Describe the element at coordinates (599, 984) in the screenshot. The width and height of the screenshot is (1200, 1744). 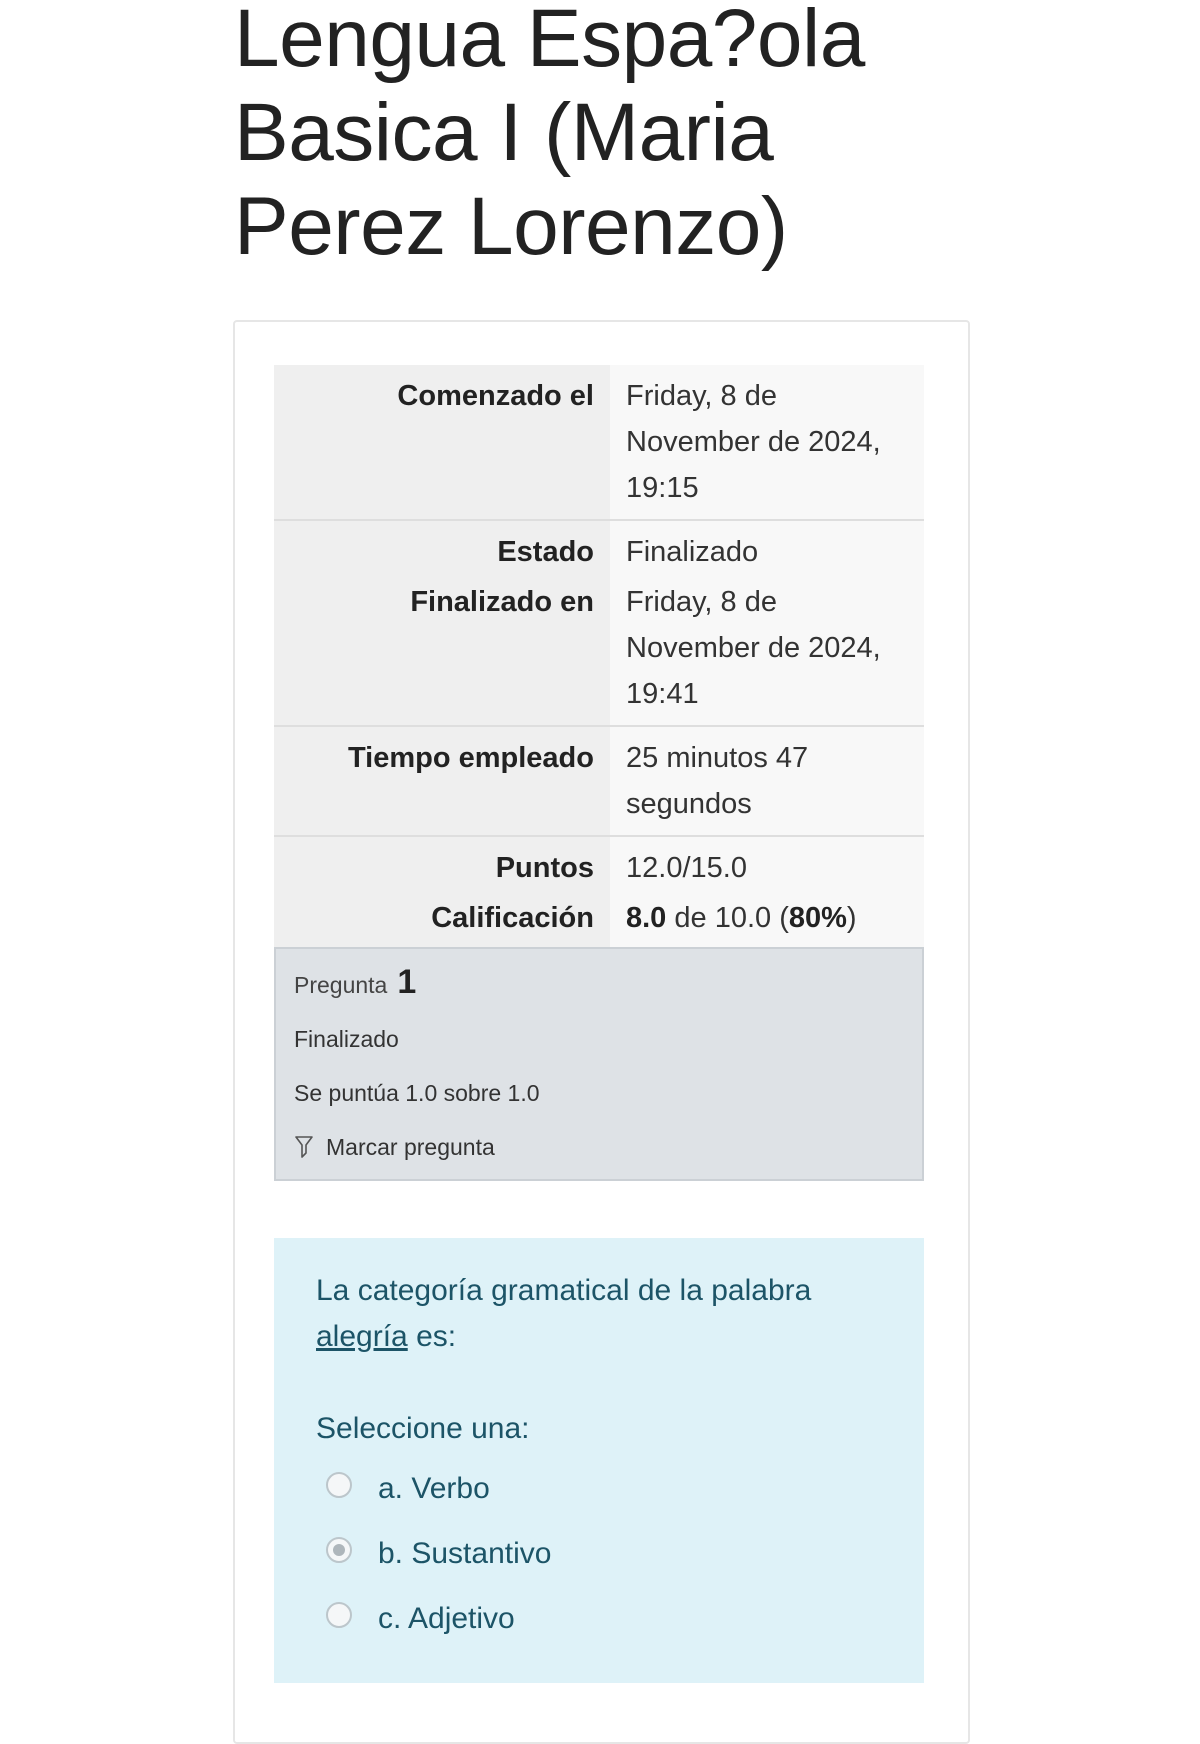
I see `question-number: Pregunta 1` at that location.